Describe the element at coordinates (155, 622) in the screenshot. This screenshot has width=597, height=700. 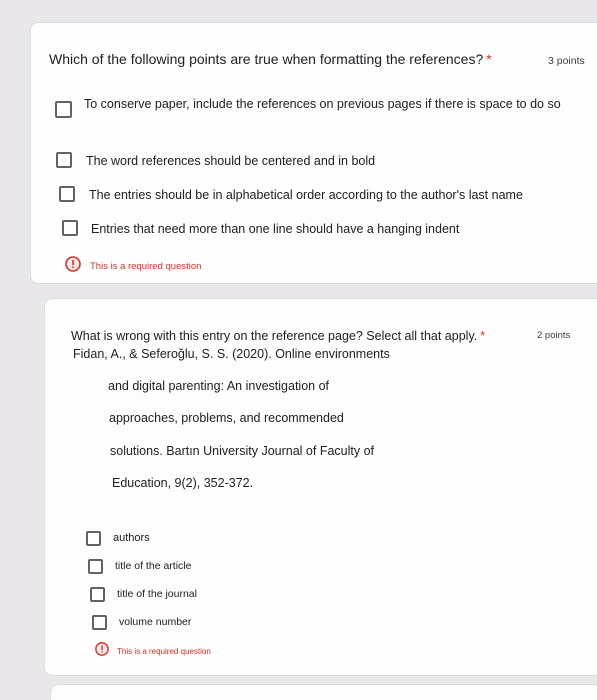
I see `option-label: volume number` at that location.